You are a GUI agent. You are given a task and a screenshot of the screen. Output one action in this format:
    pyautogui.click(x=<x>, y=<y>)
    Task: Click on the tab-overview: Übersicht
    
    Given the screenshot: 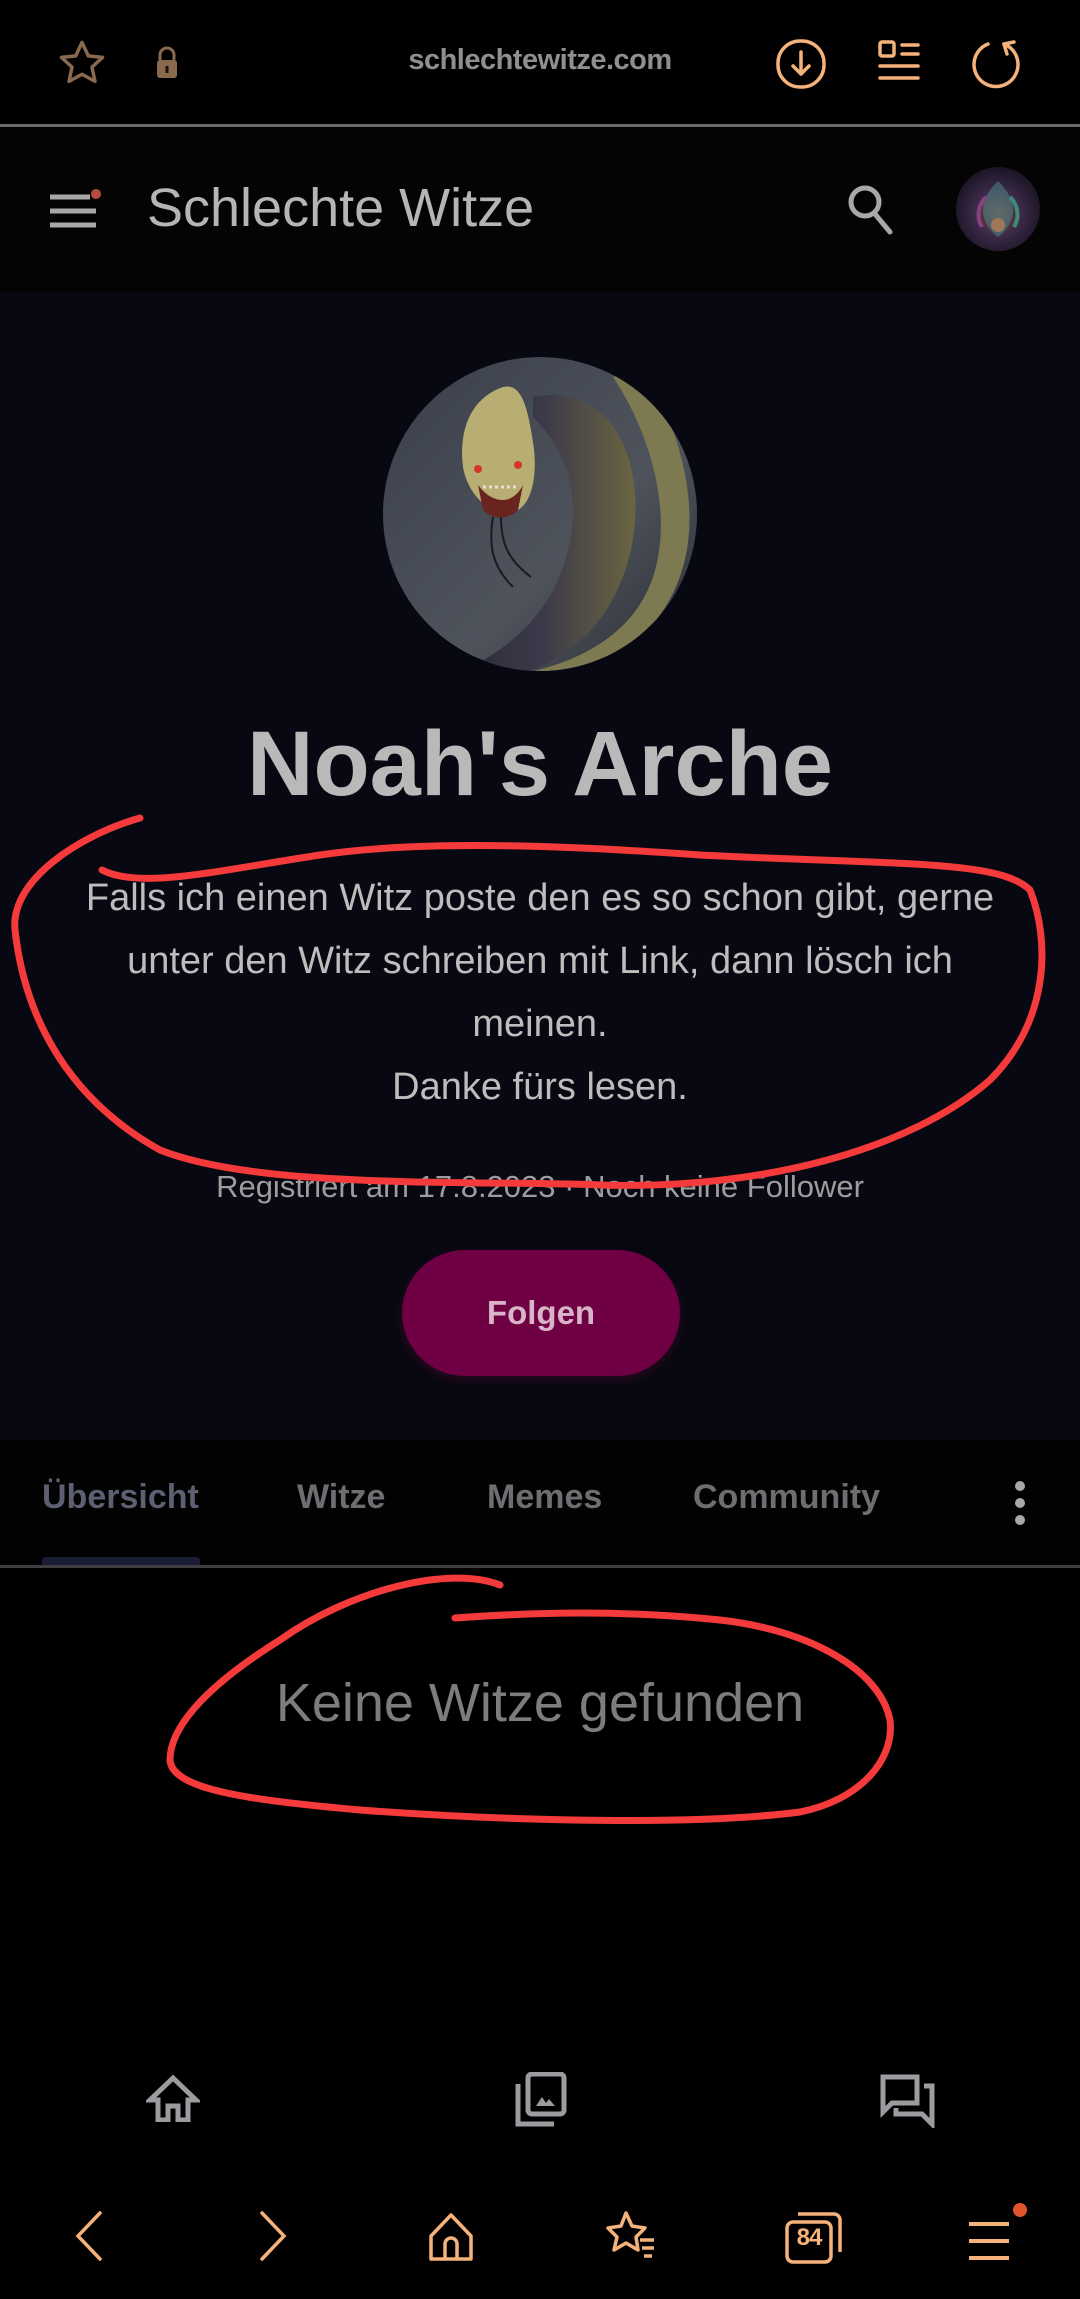 What is the action you would take?
    pyautogui.click(x=120, y=1497)
    